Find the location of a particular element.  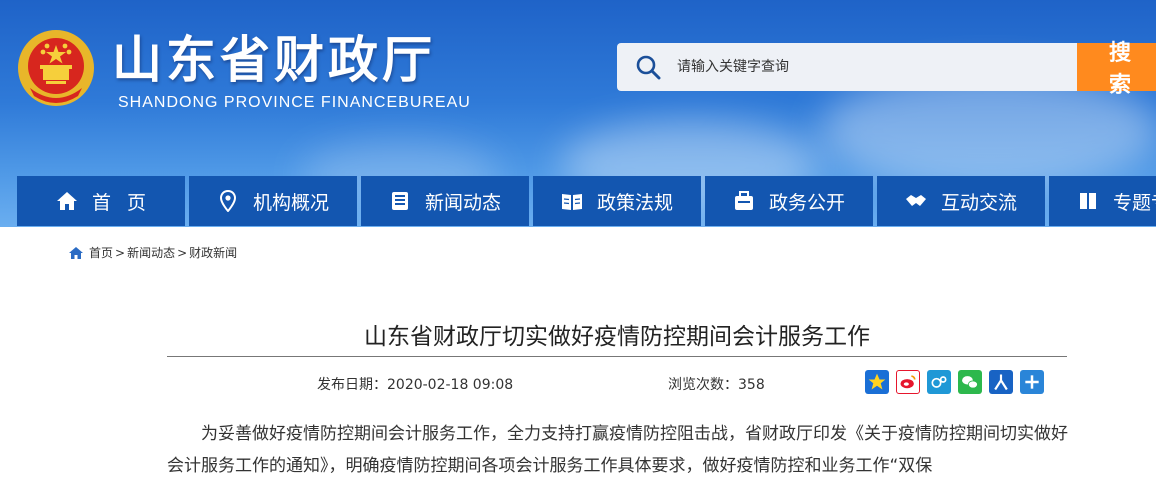

nav-item-home: 首页 is located at coordinates (101, 201).